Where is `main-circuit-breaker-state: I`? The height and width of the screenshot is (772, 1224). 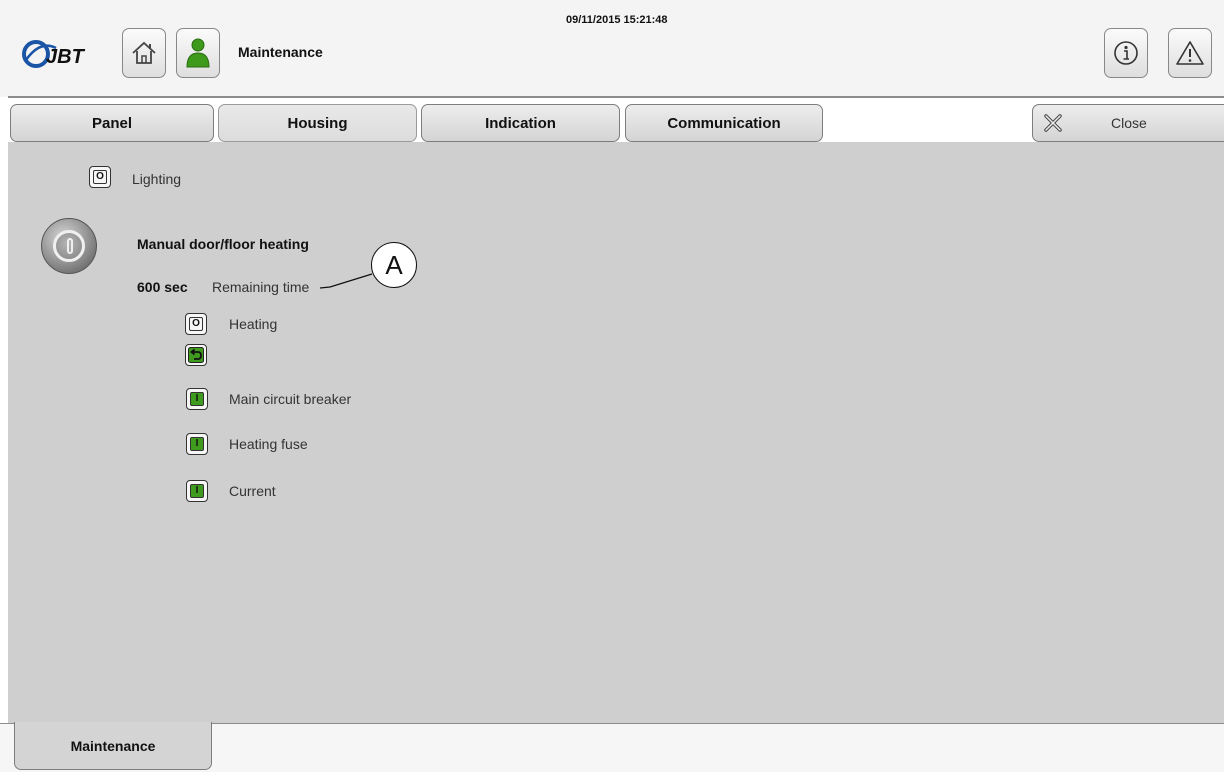 main-circuit-breaker-state: I is located at coordinates (197, 399).